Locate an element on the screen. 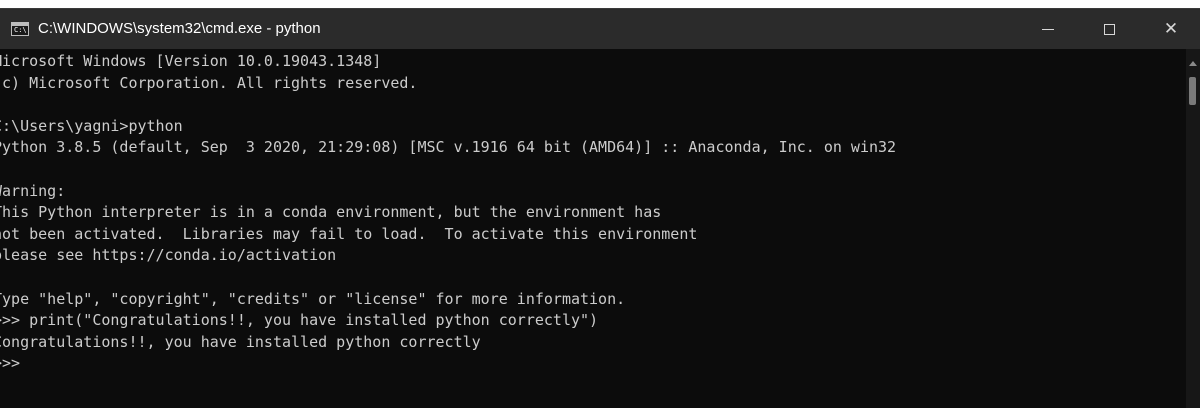 Image resolution: width=1200 pixels, height=408 pixels. window-title: C:\WINDOWS\system32\cmd.exe - python is located at coordinates (179, 28).